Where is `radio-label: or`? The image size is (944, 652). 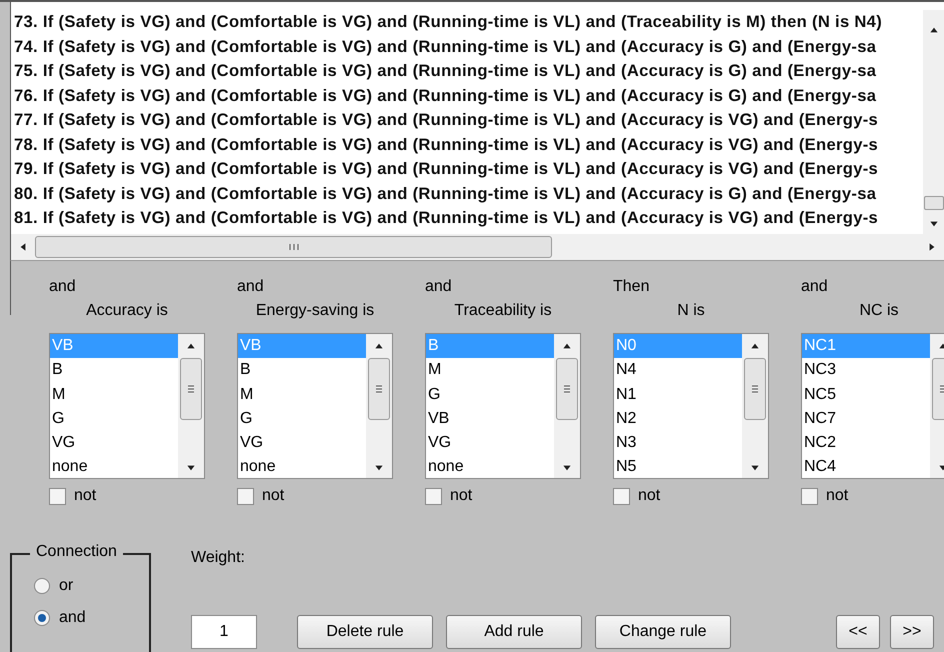
radio-label: or is located at coordinates (66, 586).